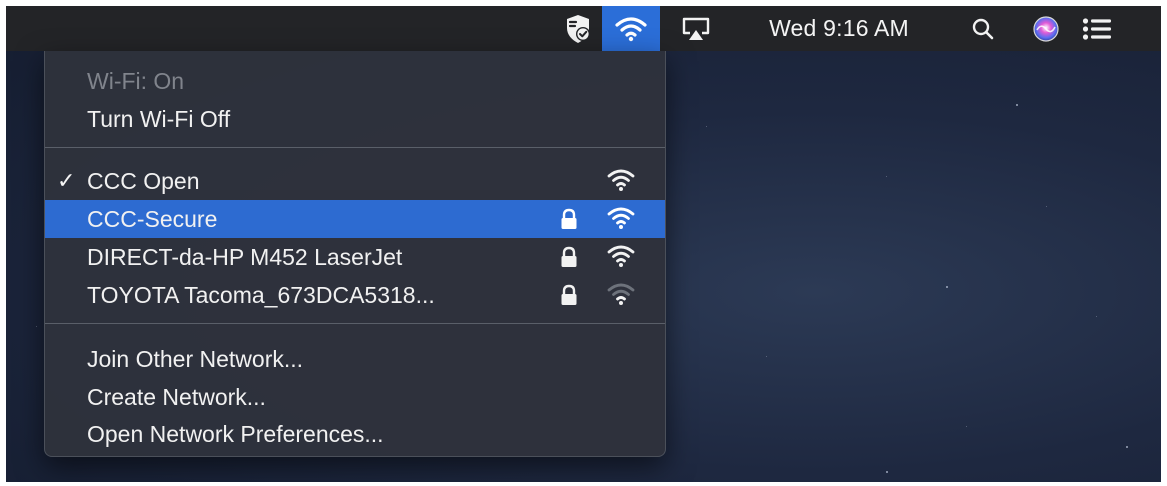  What do you see at coordinates (839, 28) in the screenshot?
I see `menu-bar-clock: Wed 9:16 AM` at bounding box center [839, 28].